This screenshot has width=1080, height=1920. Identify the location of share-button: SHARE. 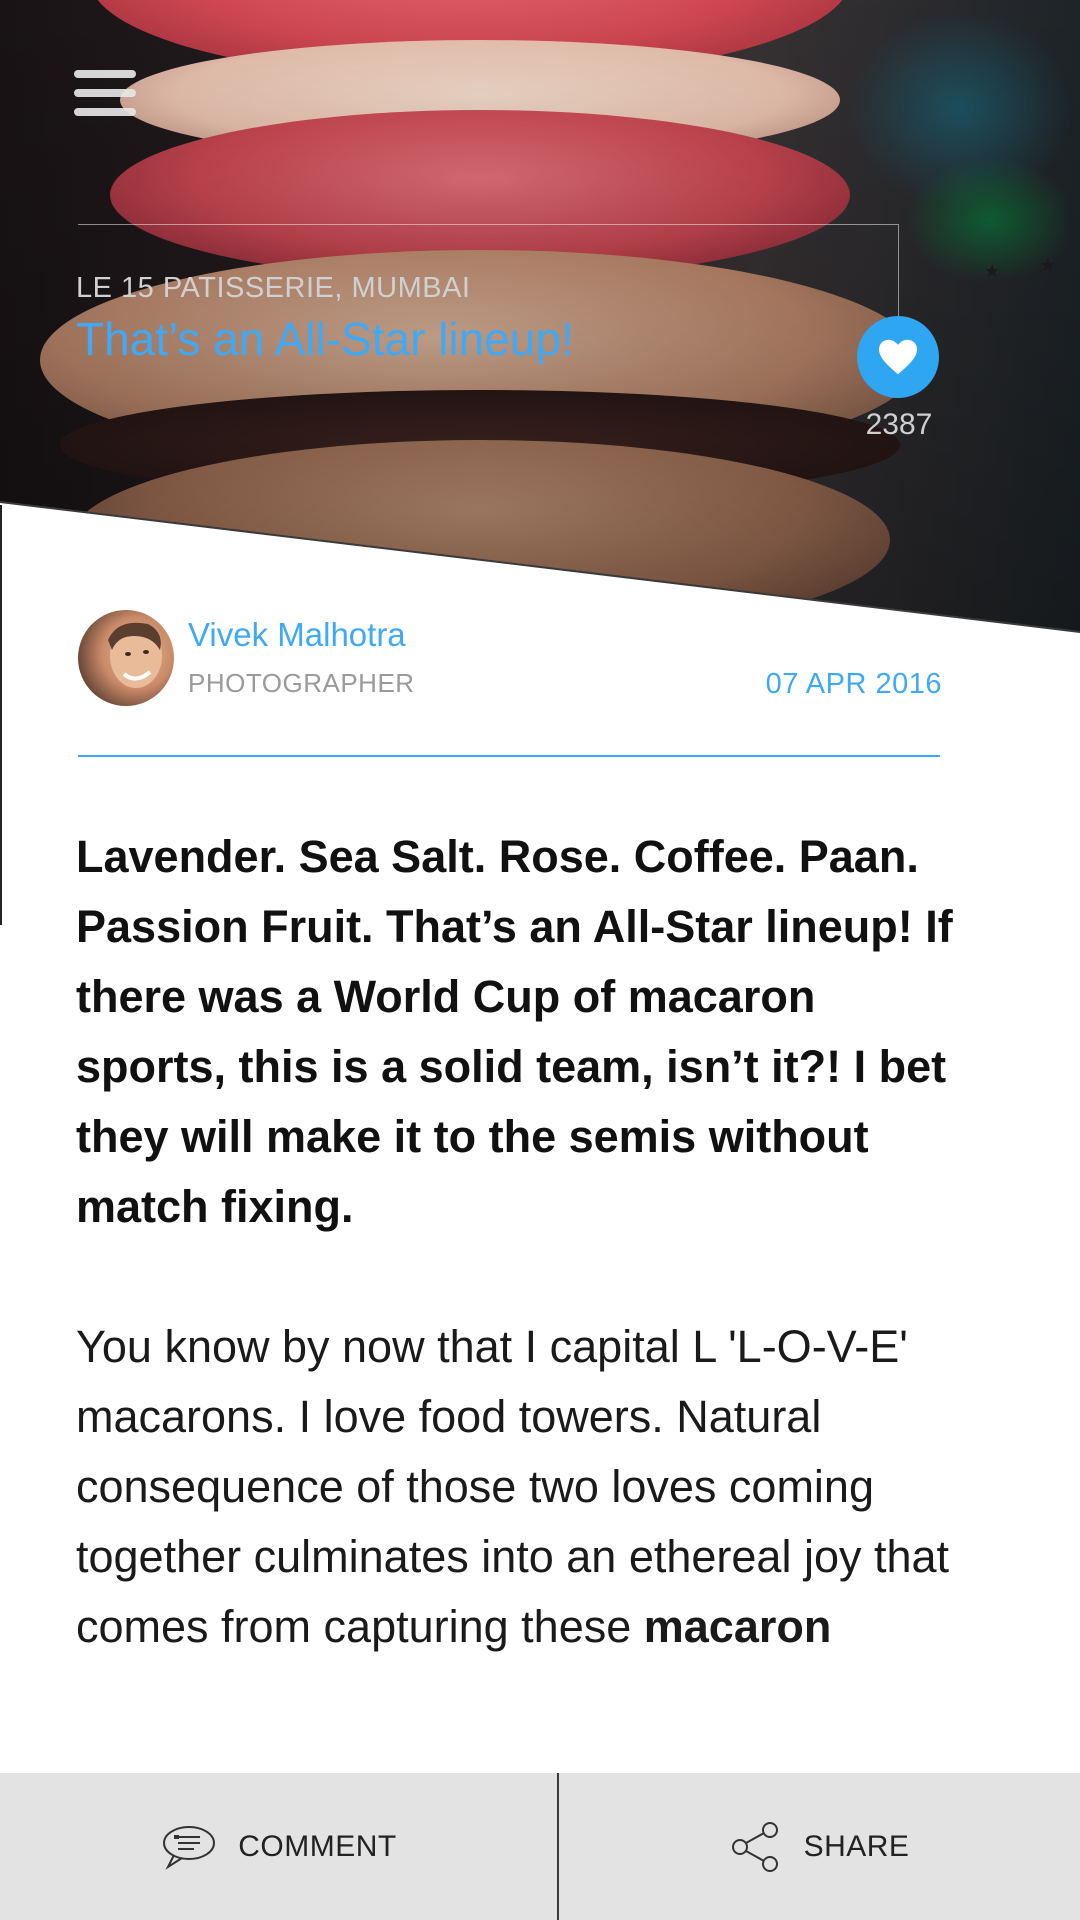
(819, 1846).